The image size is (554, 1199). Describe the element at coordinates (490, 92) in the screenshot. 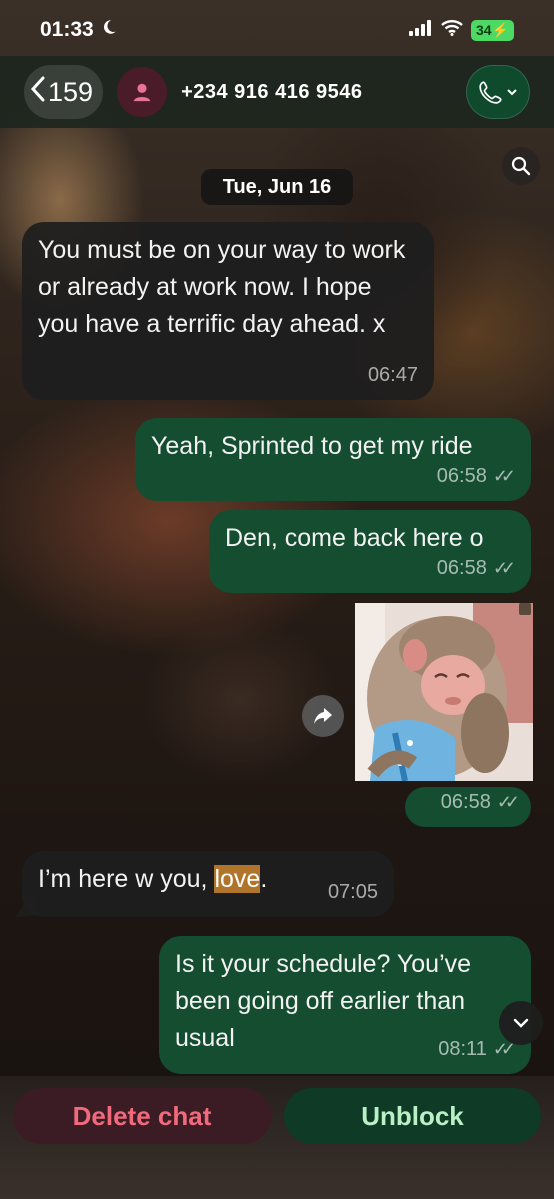

I see `phone-icon` at that location.